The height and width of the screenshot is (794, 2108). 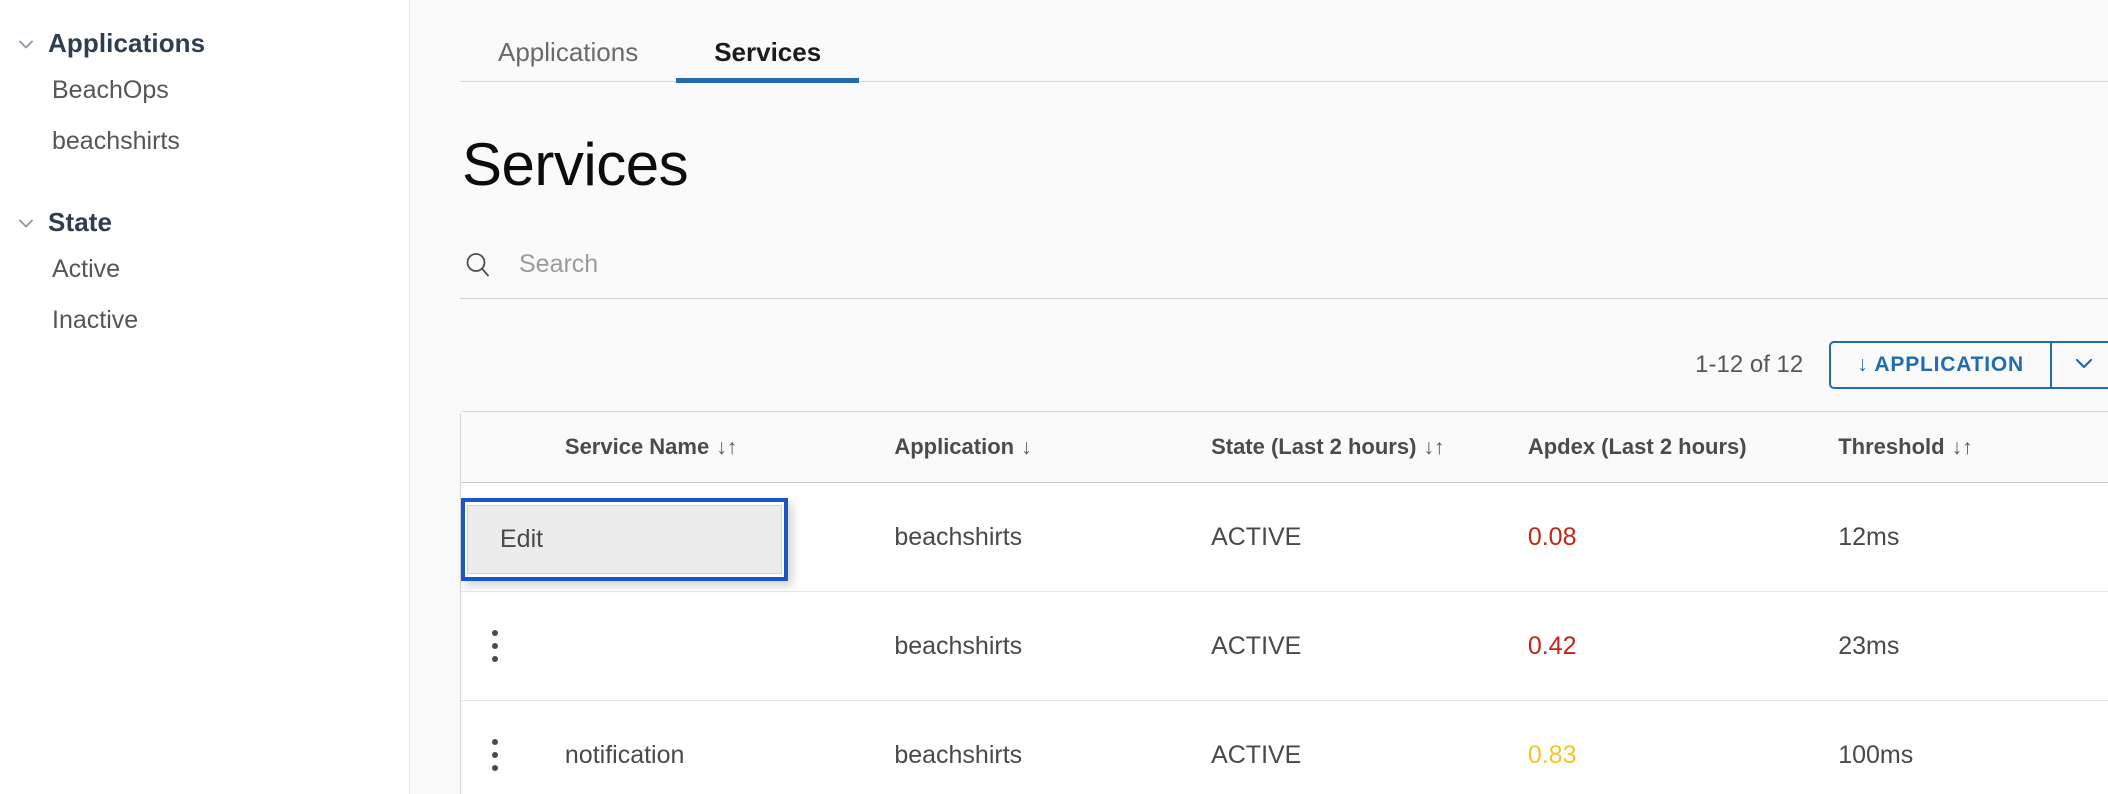 What do you see at coordinates (204, 269) in the screenshot?
I see `sidebar-item-active: Active` at bounding box center [204, 269].